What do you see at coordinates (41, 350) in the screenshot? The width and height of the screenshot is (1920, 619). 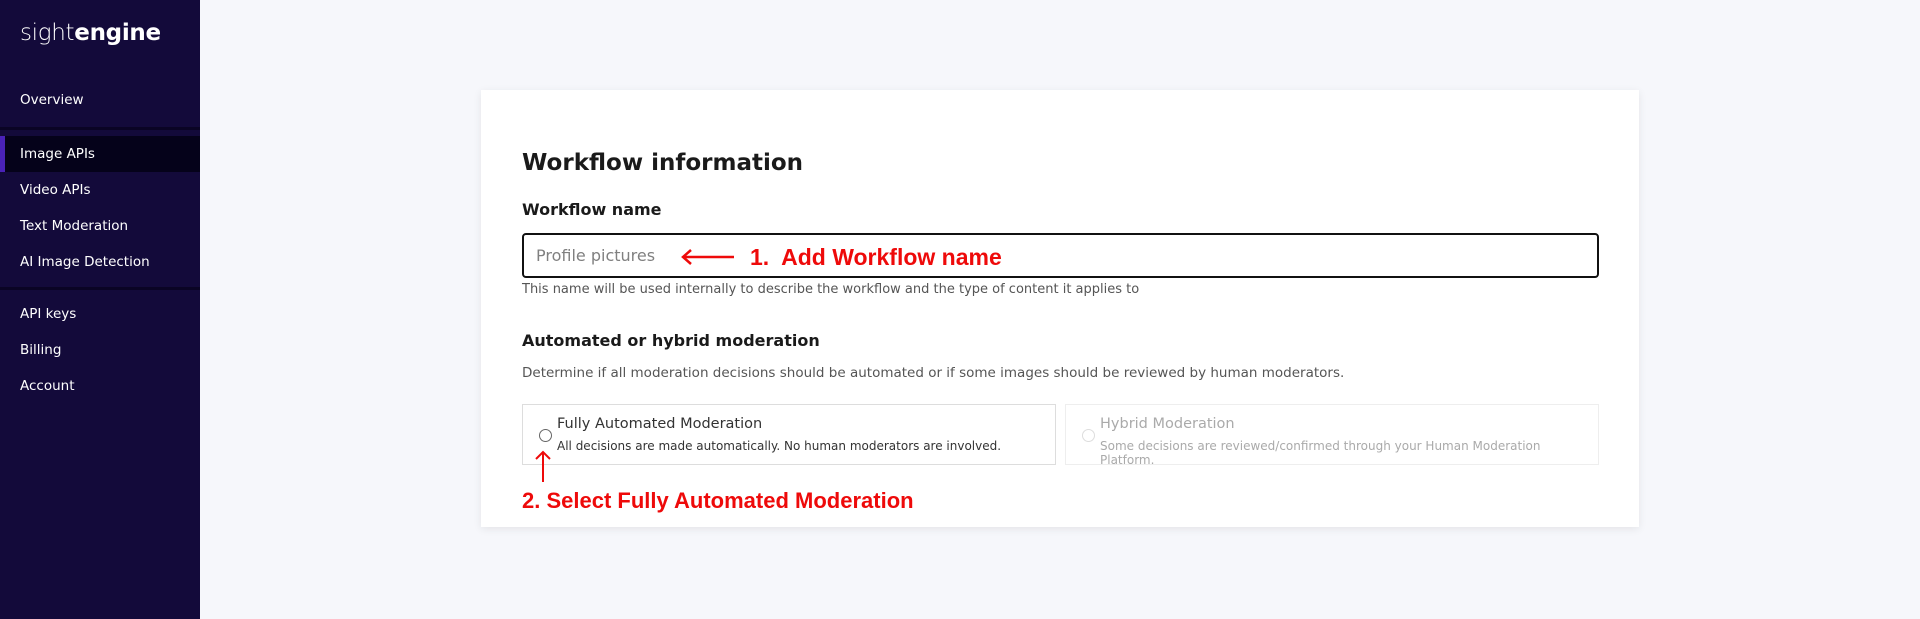 I see `sidebar-item-label: Billing` at bounding box center [41, 350].